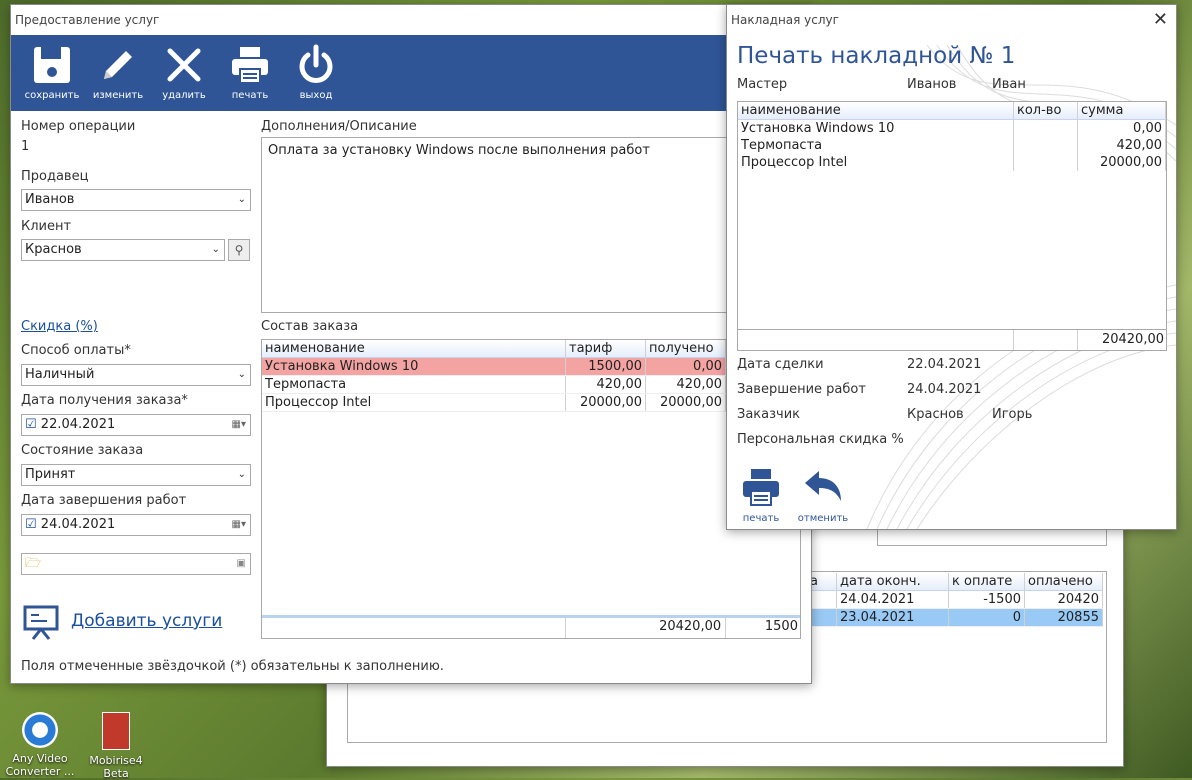 The image size is (1192, 780). Describe the element at coordinates (769, 414) in the screenshot. I see `customer-label: Заказчик` at that location.